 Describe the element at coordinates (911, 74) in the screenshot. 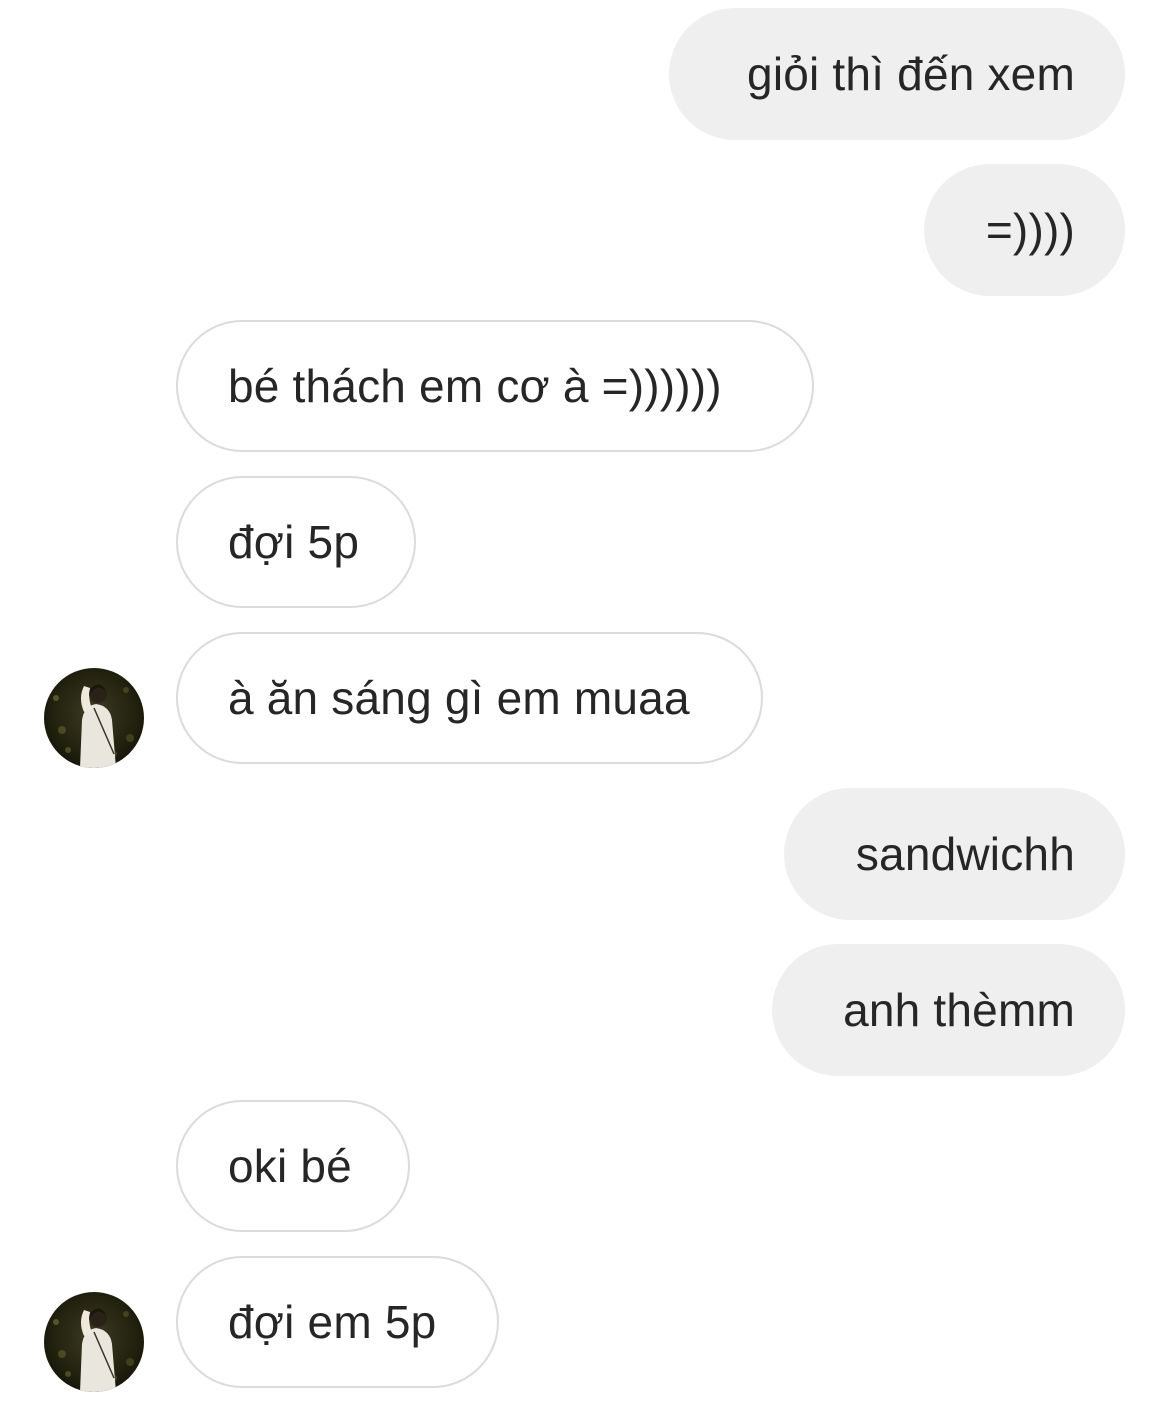

I see `message-text: giỏi thì đến xem` at that location.